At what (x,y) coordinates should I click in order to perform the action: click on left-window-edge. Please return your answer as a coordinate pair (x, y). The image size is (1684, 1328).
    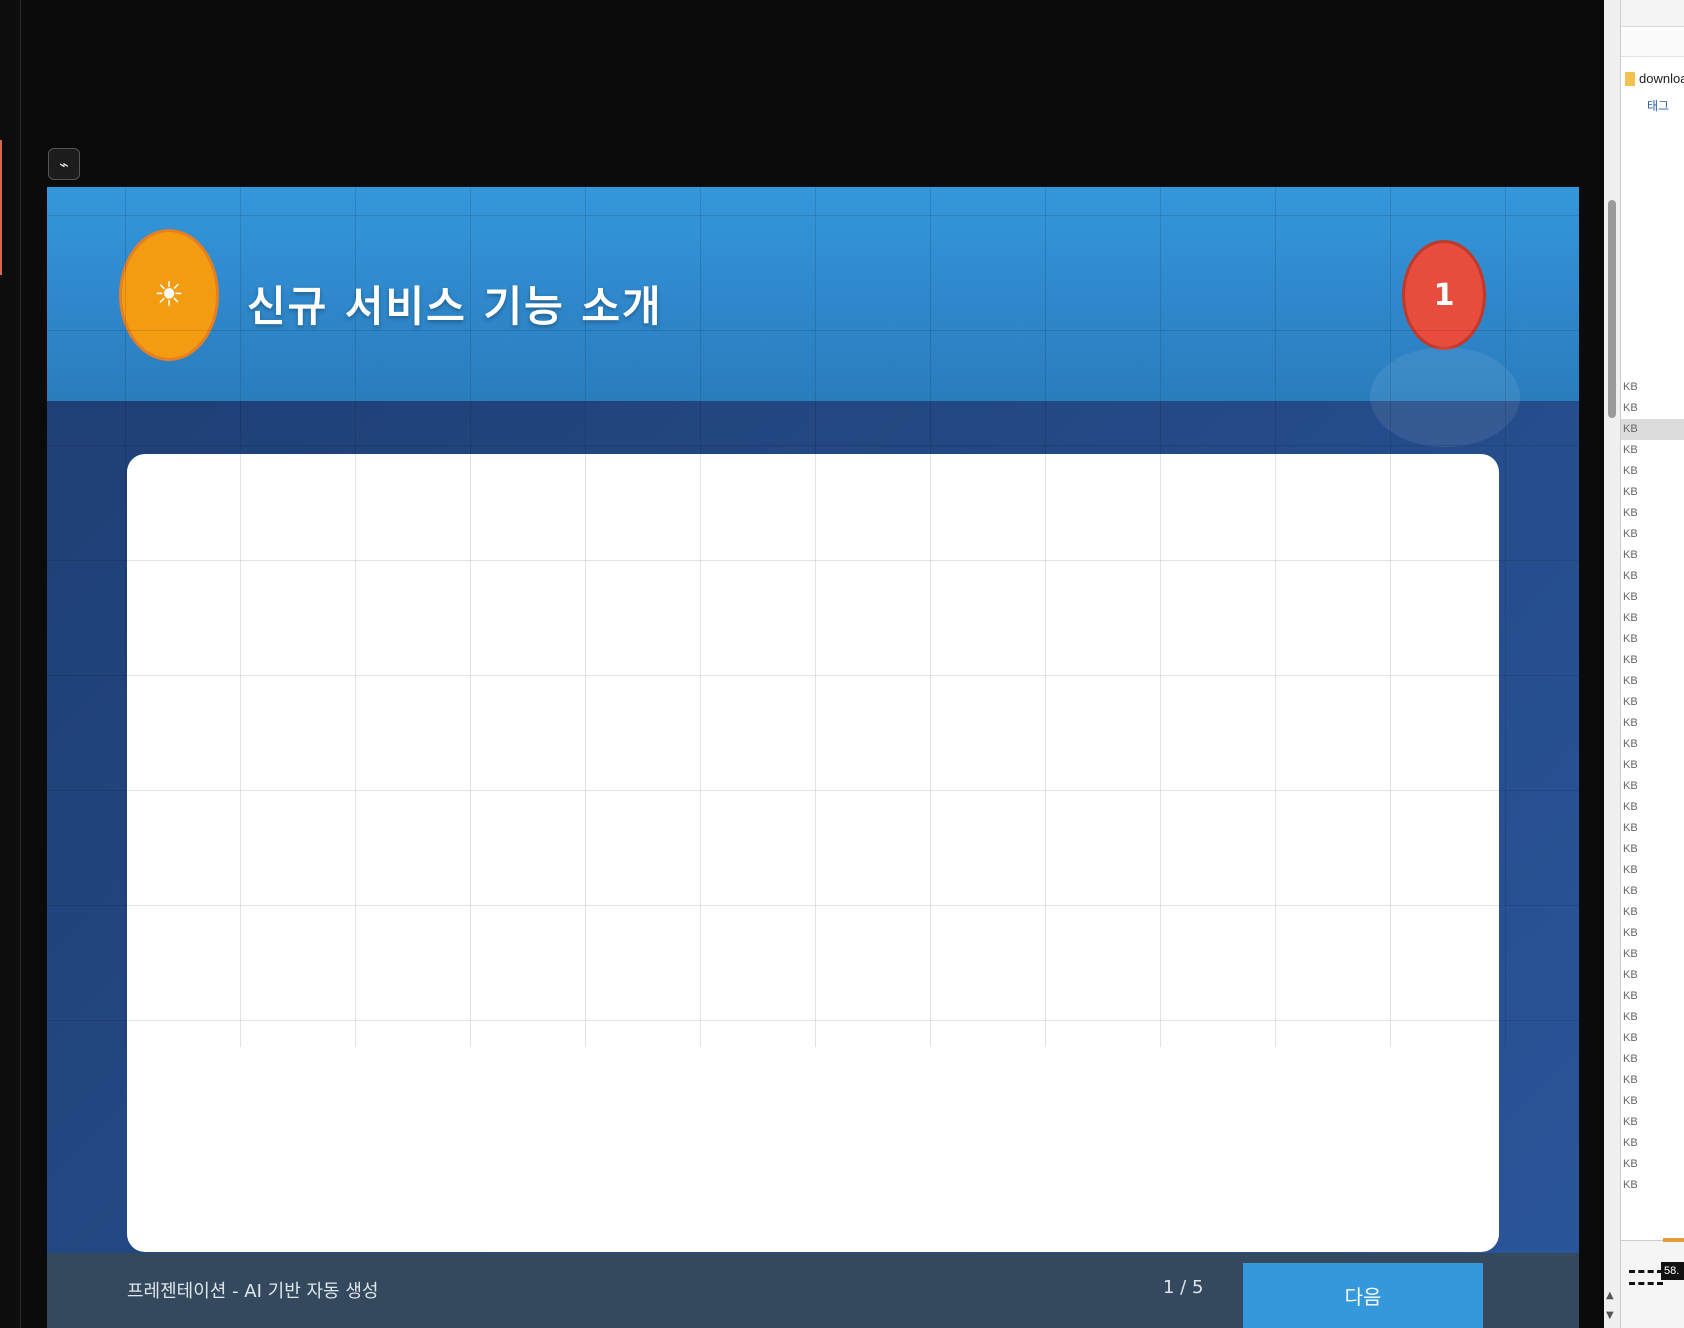
    Looking at the image, I should click on (10, 664).